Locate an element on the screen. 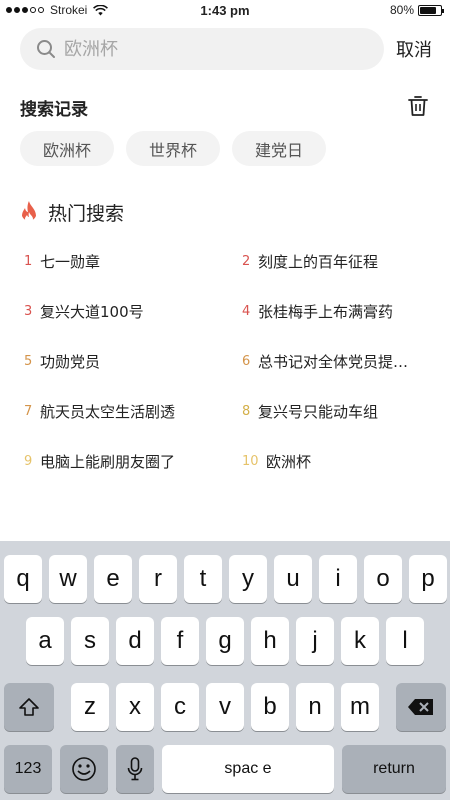  numbers-key: 123 is located at coordinates (28, 769).